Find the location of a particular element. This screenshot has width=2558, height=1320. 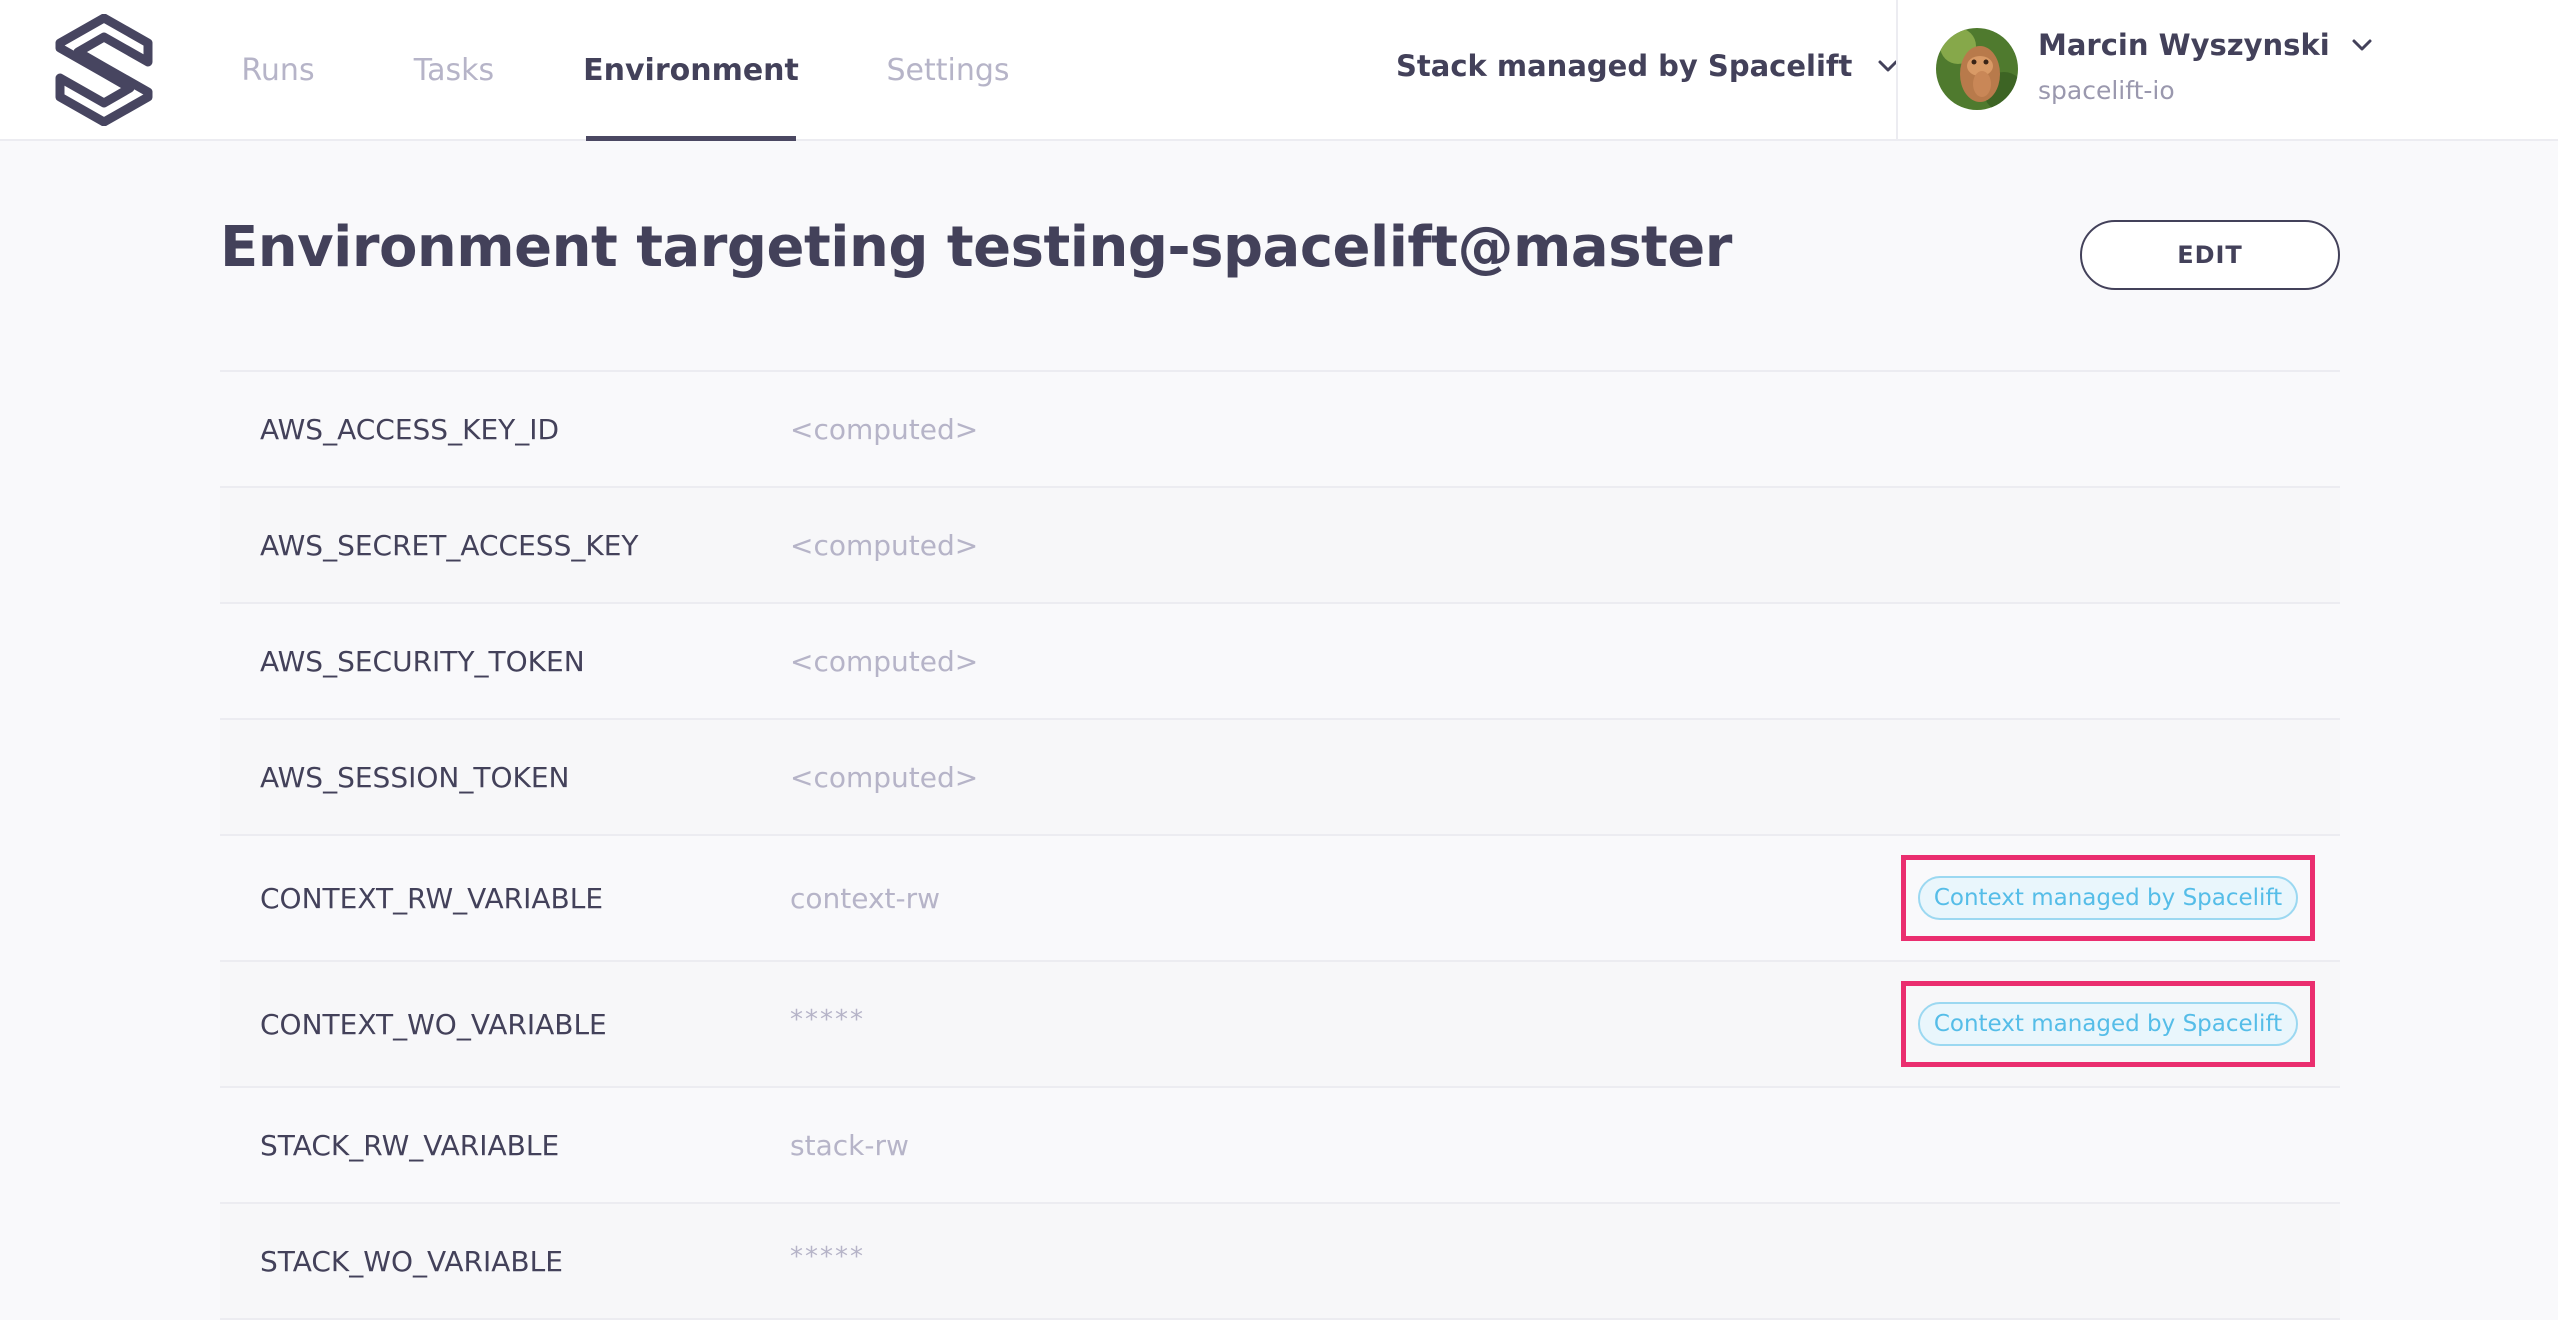

user-name: Marcin Wyszynski is located at coordinates (2184, 45).